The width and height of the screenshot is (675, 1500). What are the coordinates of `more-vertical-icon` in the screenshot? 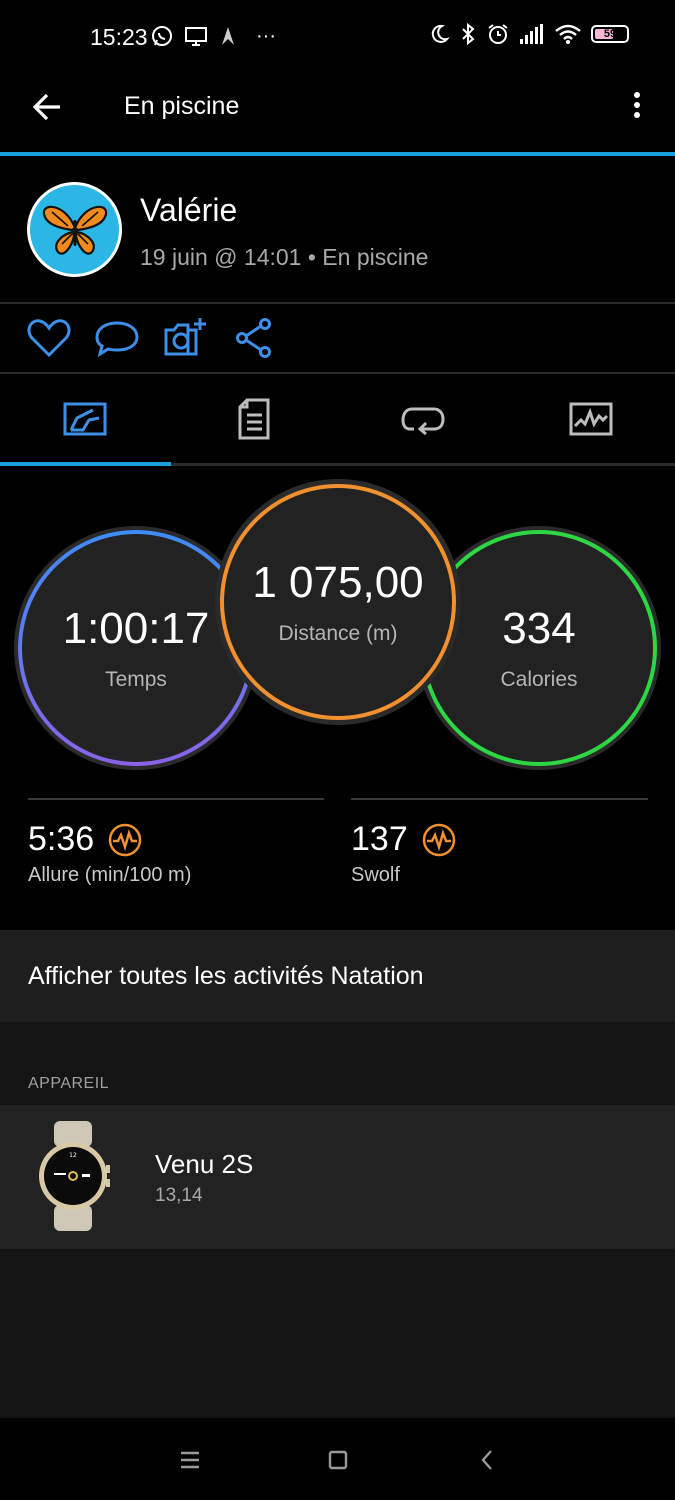 It's located at (637, 105).